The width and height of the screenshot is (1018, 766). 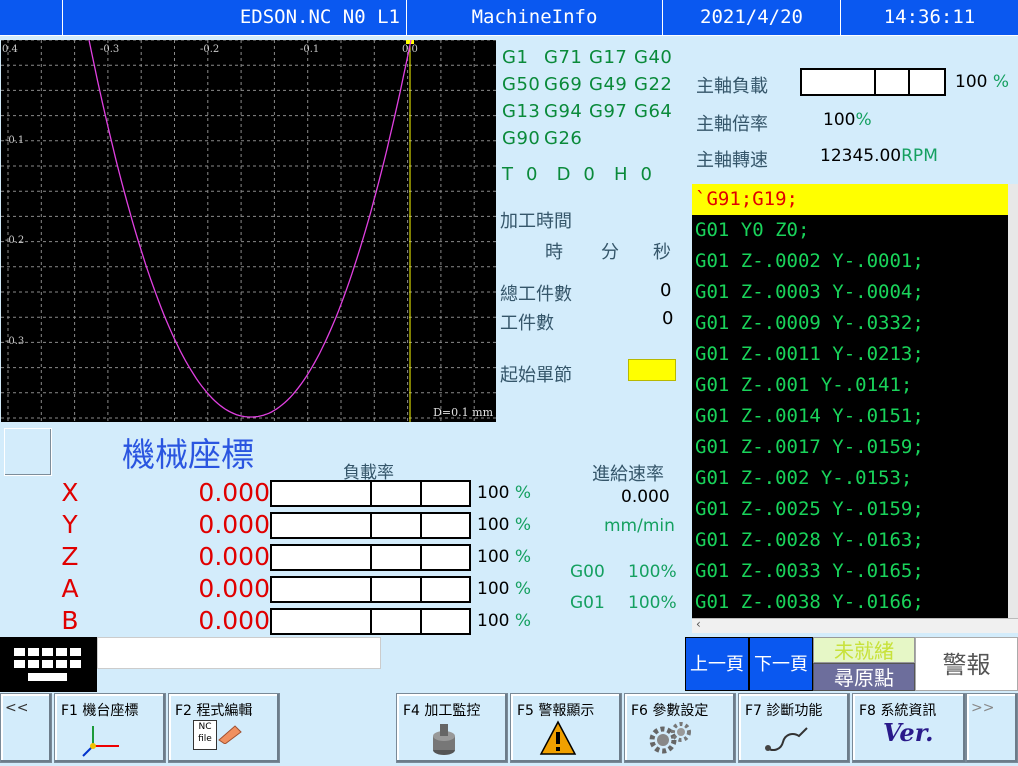 What do you see at coordinates (717, 664) in the screenshot?
I see `prev-page-button: 上一頁` at bounding box center [717, 664].